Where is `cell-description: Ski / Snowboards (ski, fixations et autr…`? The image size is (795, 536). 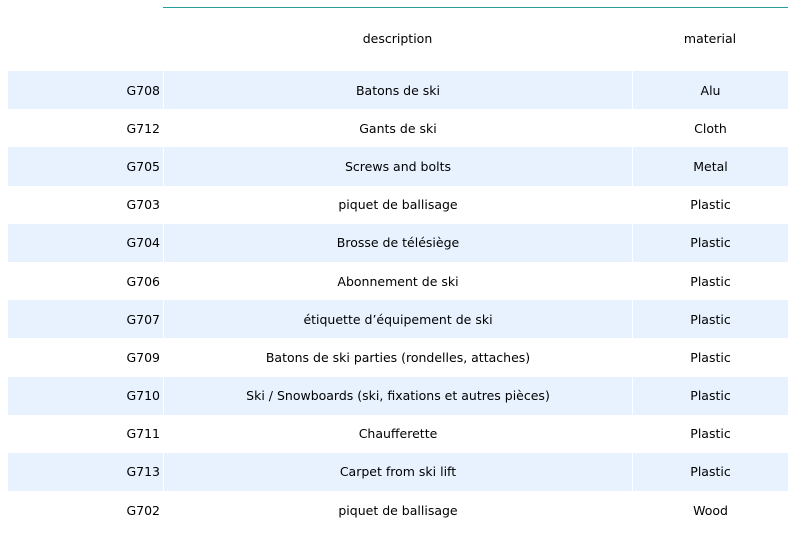
cell-description: Ski / Snowboards (ski, fixations et autr… is located at coordinates (397, 395).